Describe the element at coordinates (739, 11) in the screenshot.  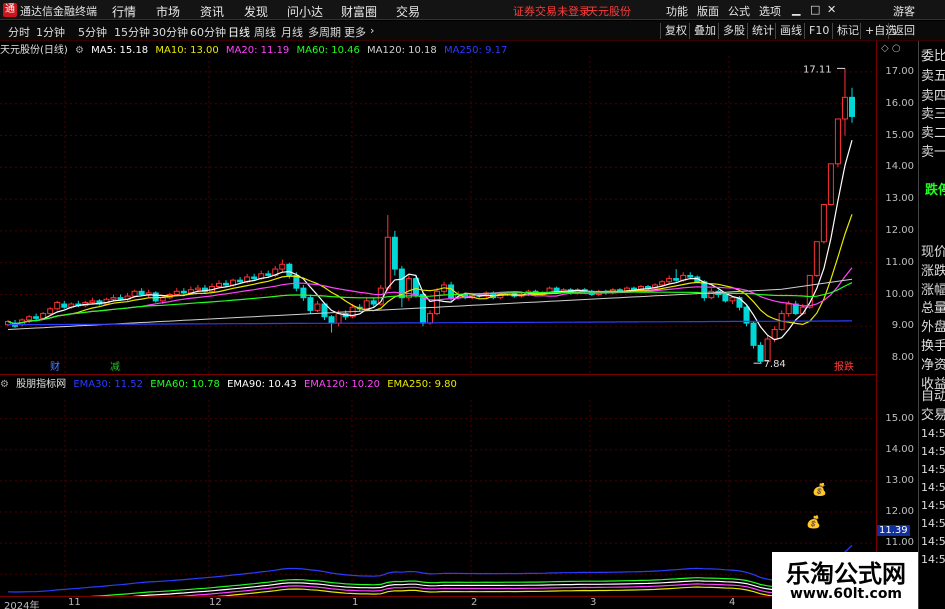
I see `menu-gongshi: 公式` at that location.